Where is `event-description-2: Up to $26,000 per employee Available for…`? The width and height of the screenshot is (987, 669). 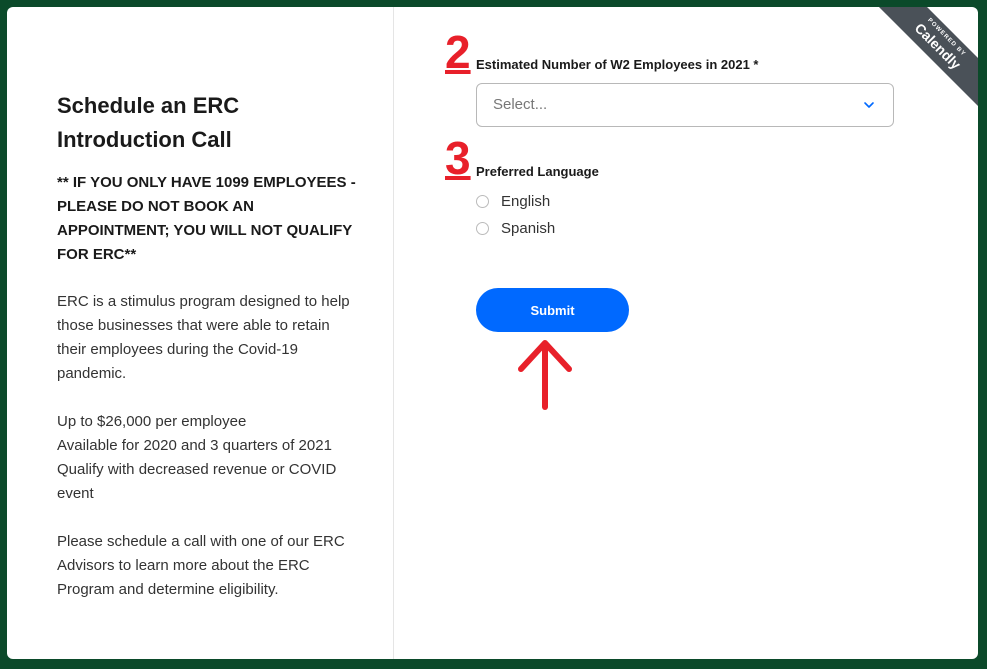
event-description-2: Up to $26,000 per employee Available for… is located at coordinates (209, 458).